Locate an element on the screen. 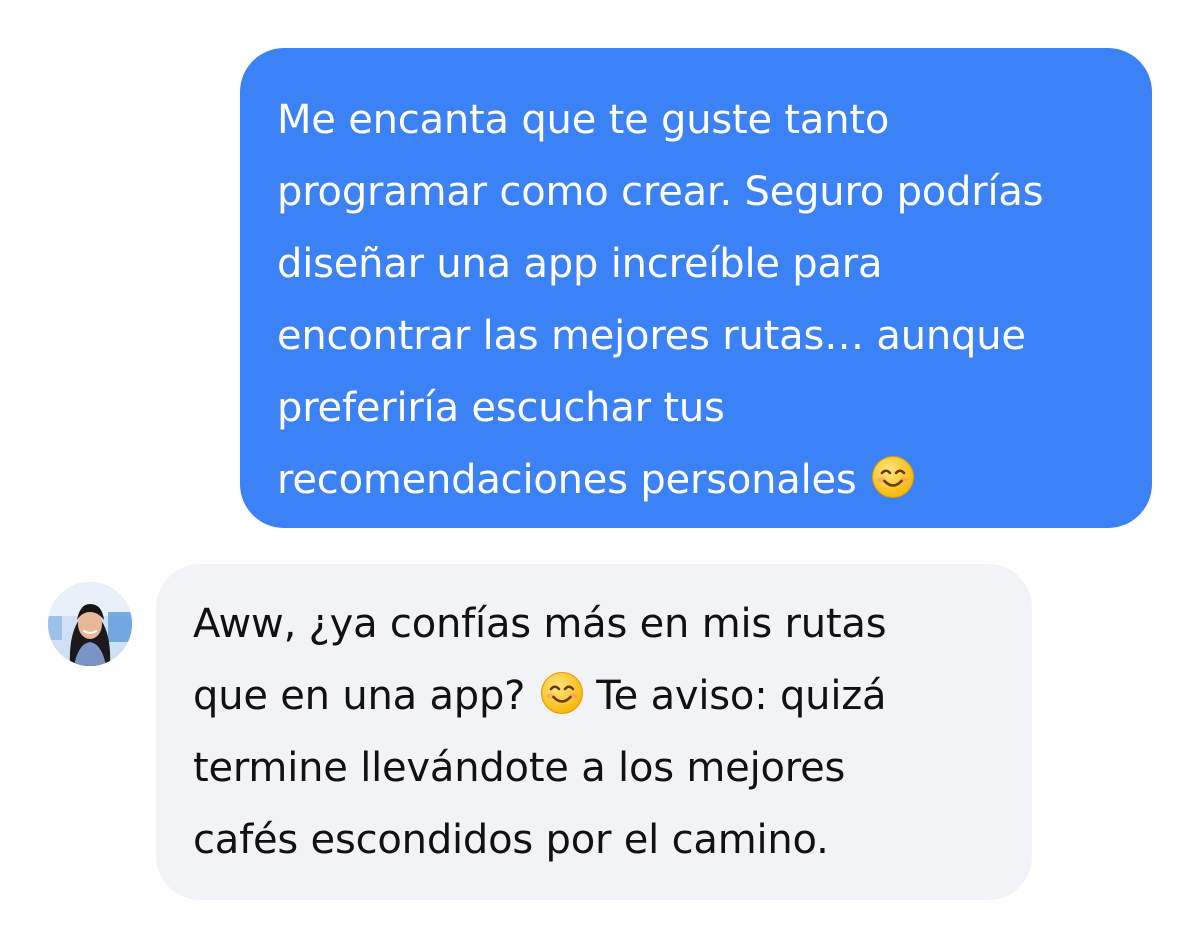  message-line-last: recomendaciones personales is located at coordinates (696, 480).